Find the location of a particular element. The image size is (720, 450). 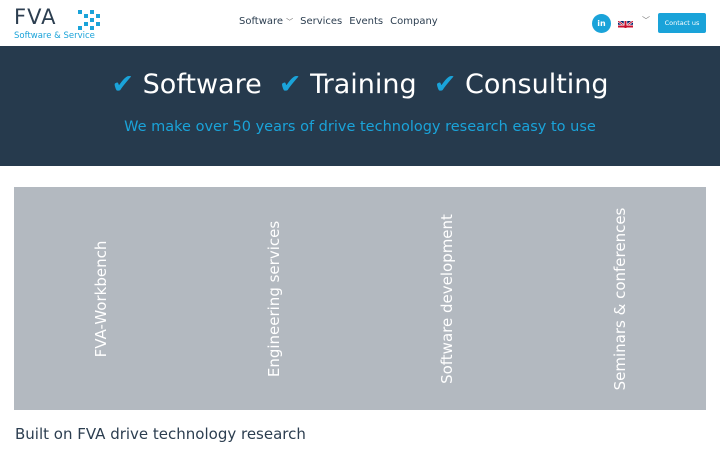

nav-item-label: Software is located at coordinates (261, 21).